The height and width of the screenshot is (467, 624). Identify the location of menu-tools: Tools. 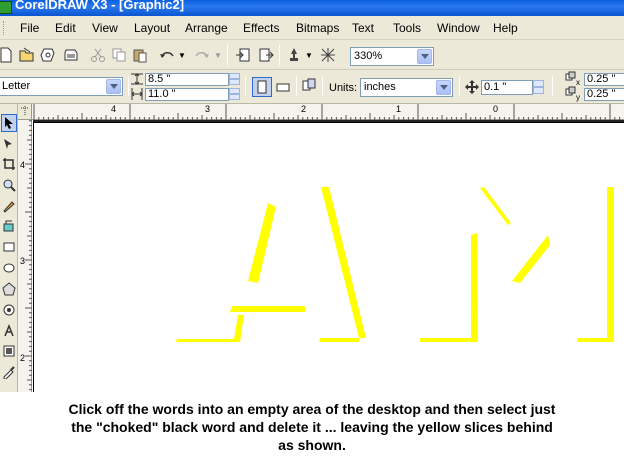
(407, 28).